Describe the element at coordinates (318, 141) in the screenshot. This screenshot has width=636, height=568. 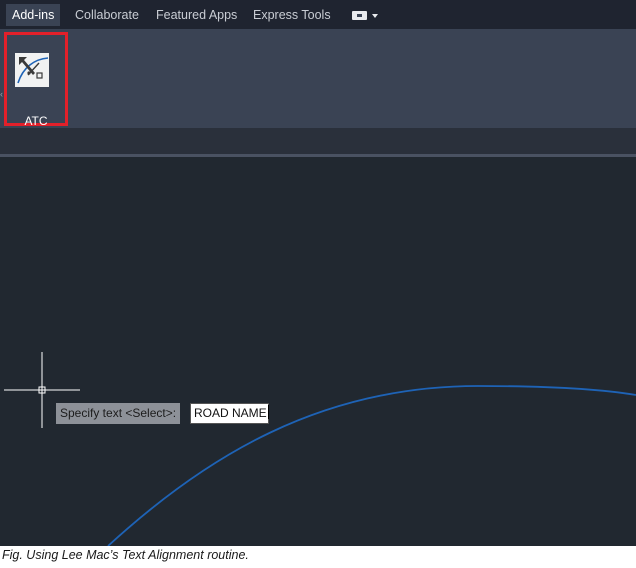
I see `ribbon-panel-title-strip` at that location.